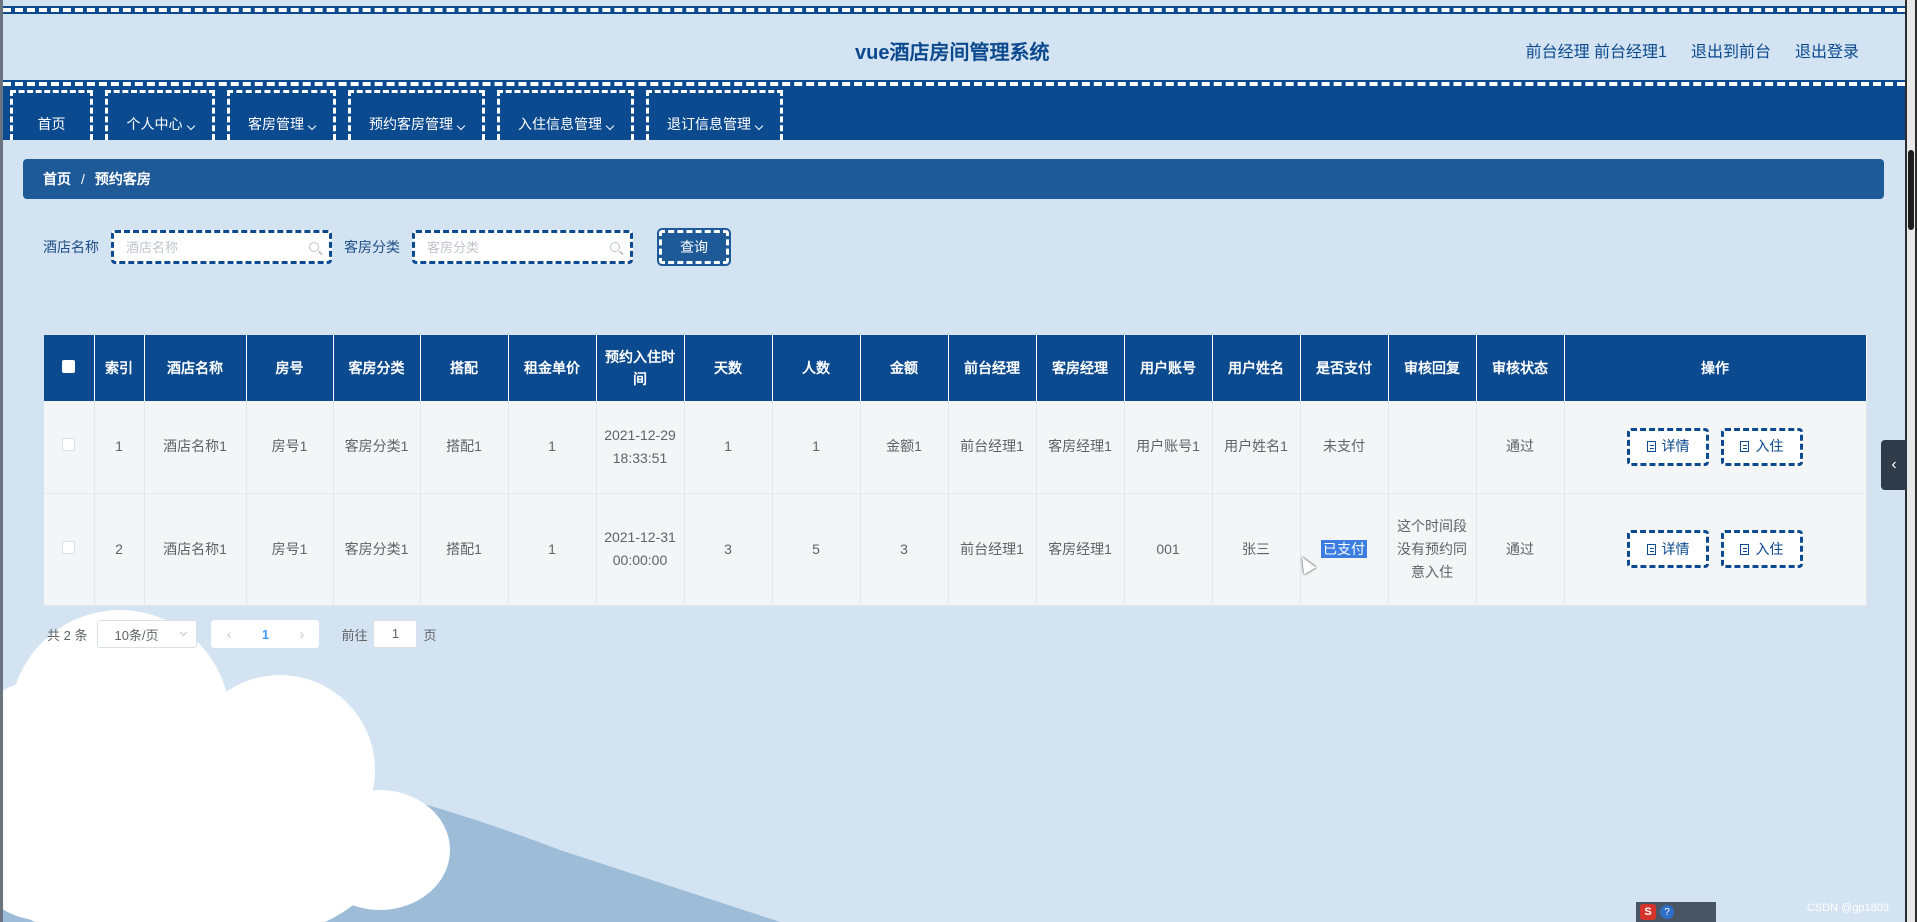  Describe the element at coordinates (1432, 368) in the screenshot. I see `column-header: 审核回复` at that location.